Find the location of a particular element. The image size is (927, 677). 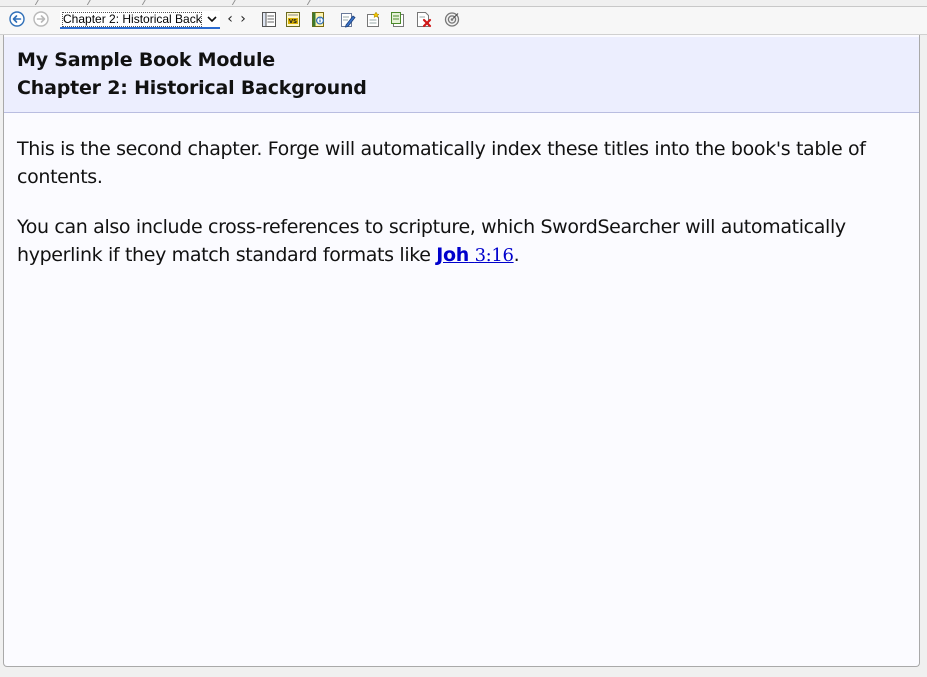

new-note-icon is located at coordinates (373, 19).